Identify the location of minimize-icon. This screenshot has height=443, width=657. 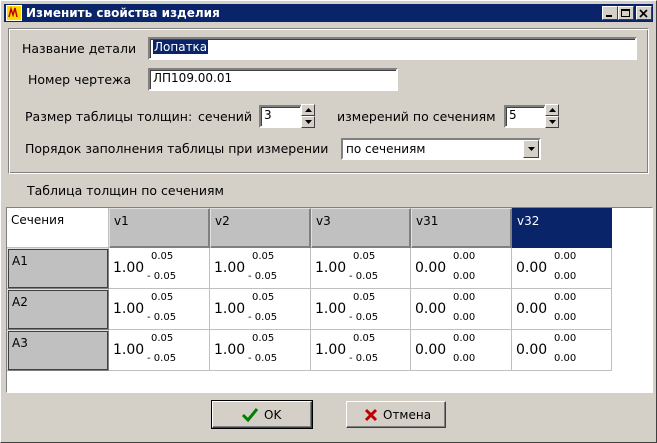
(609, 16).